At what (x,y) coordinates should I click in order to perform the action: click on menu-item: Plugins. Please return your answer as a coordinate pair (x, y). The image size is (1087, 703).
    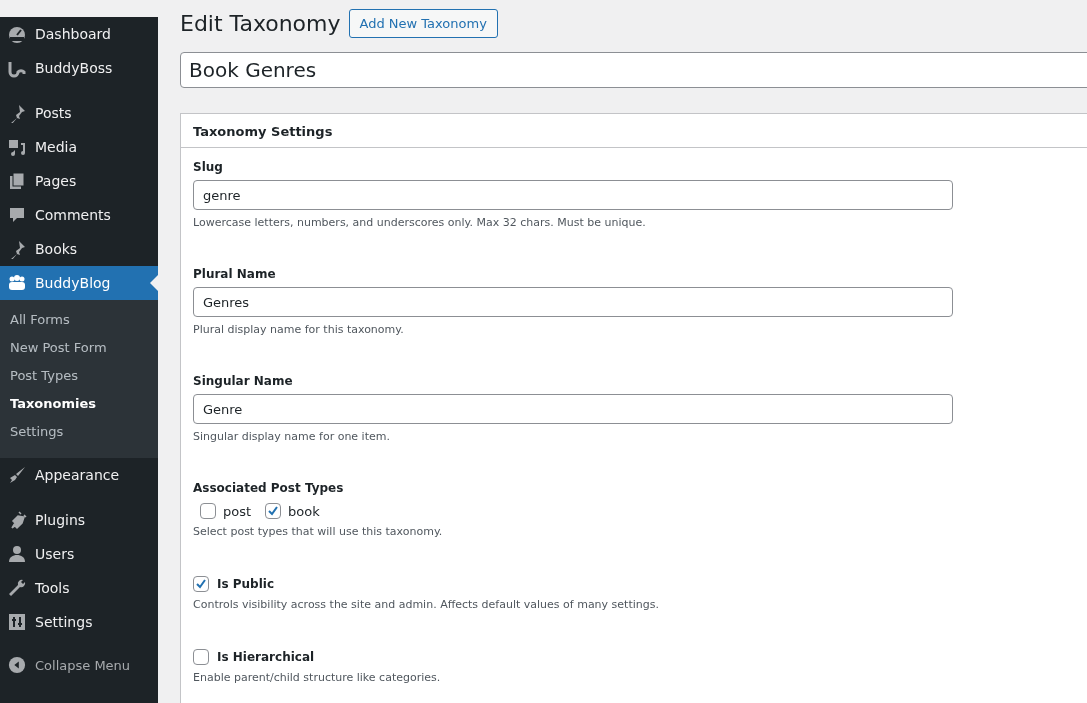
    Looking at the image, I should click on (79, 520).